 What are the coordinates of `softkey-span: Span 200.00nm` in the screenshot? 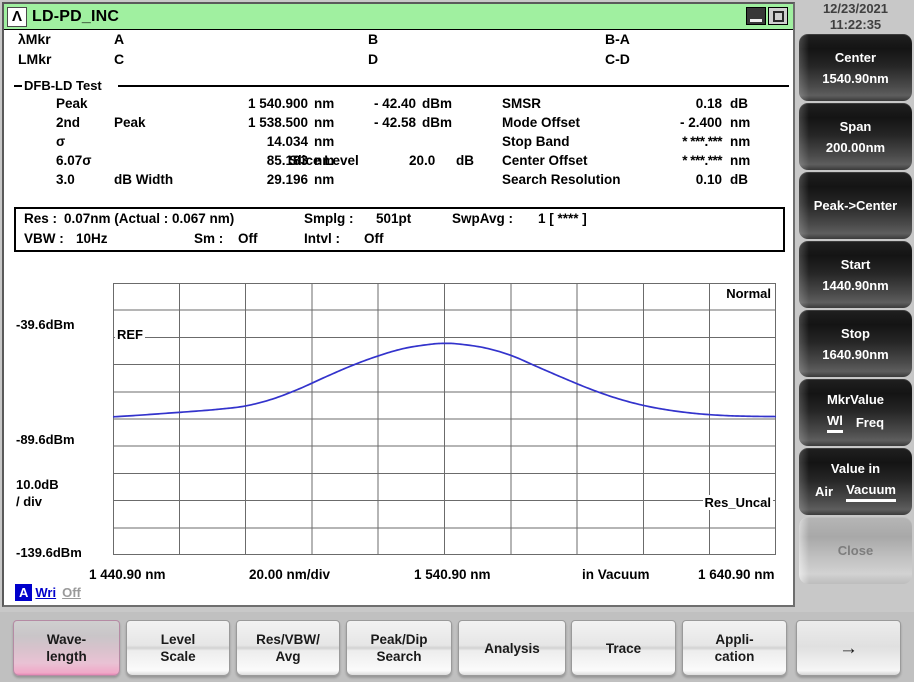 It's located at (855, 136).